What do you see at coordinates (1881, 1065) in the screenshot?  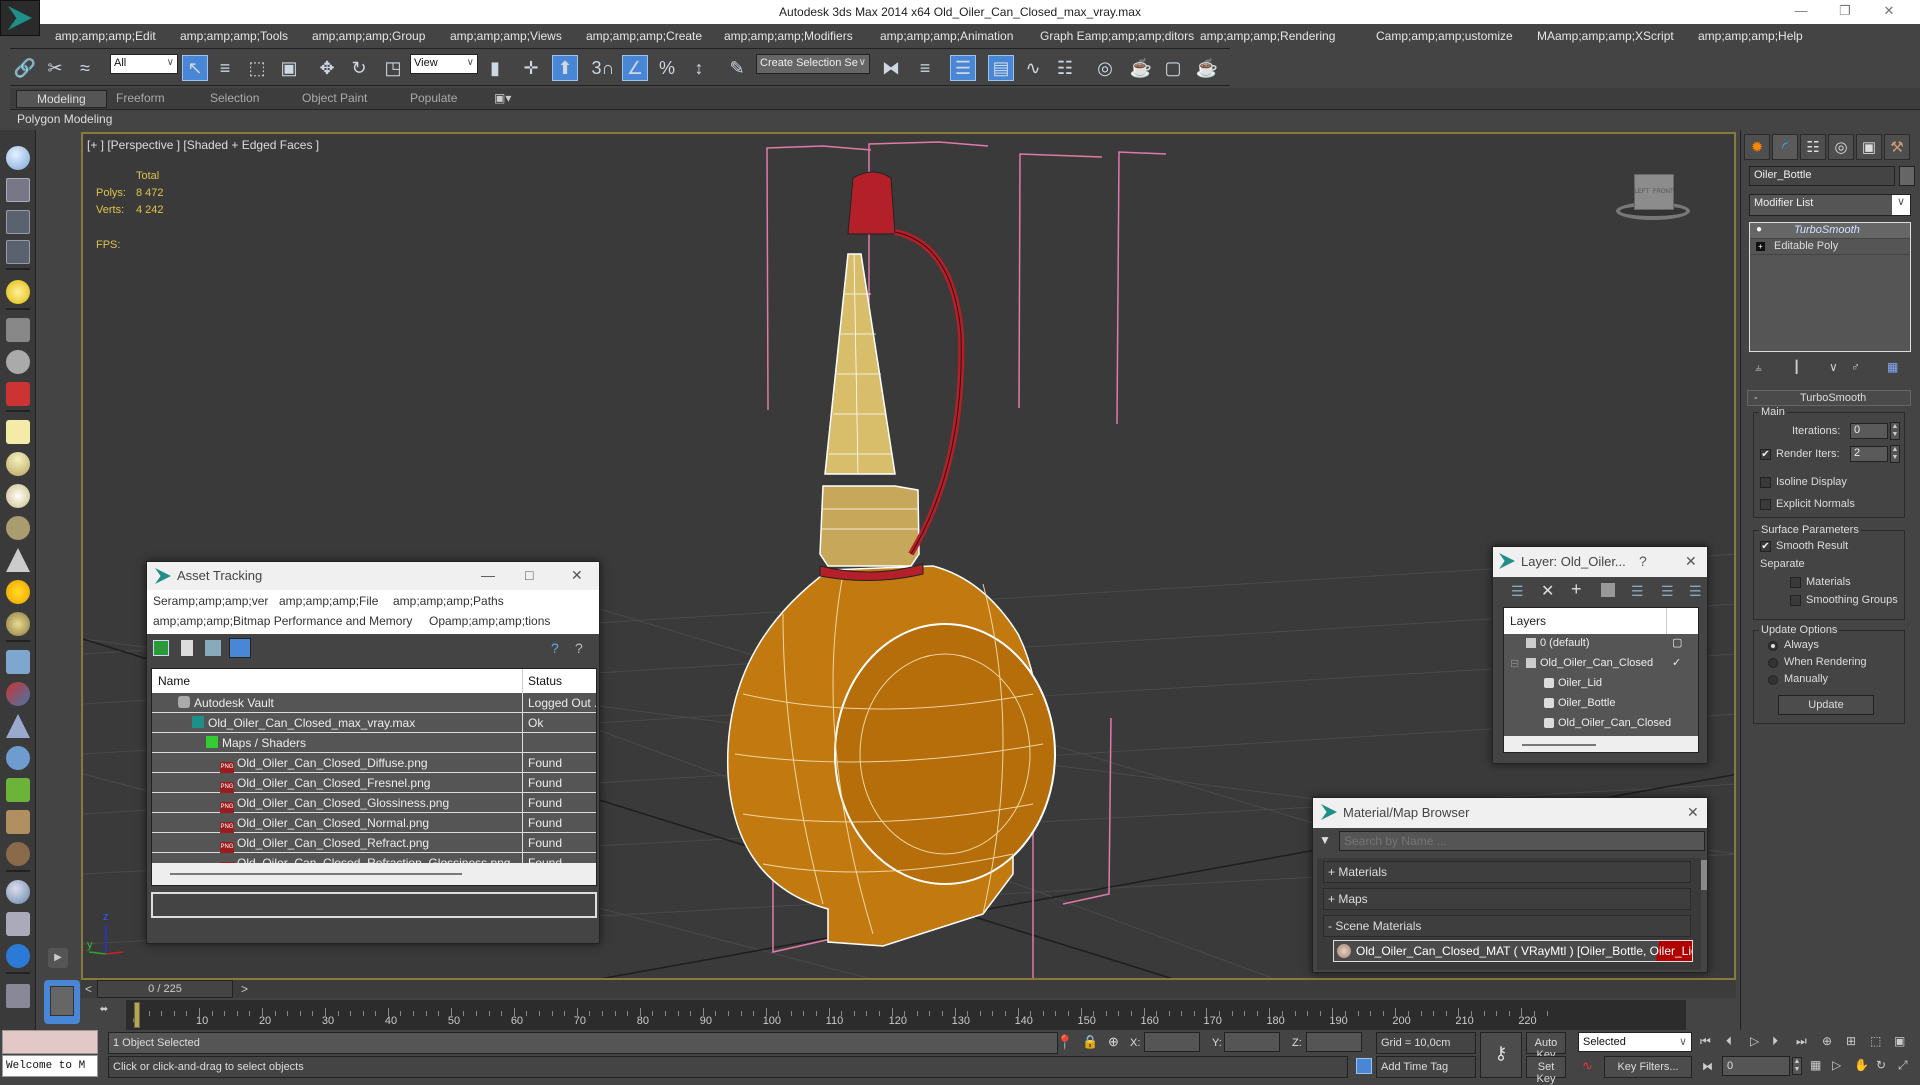 I see `orbit-icon: ↻` at bounding box center [1881, 1065].